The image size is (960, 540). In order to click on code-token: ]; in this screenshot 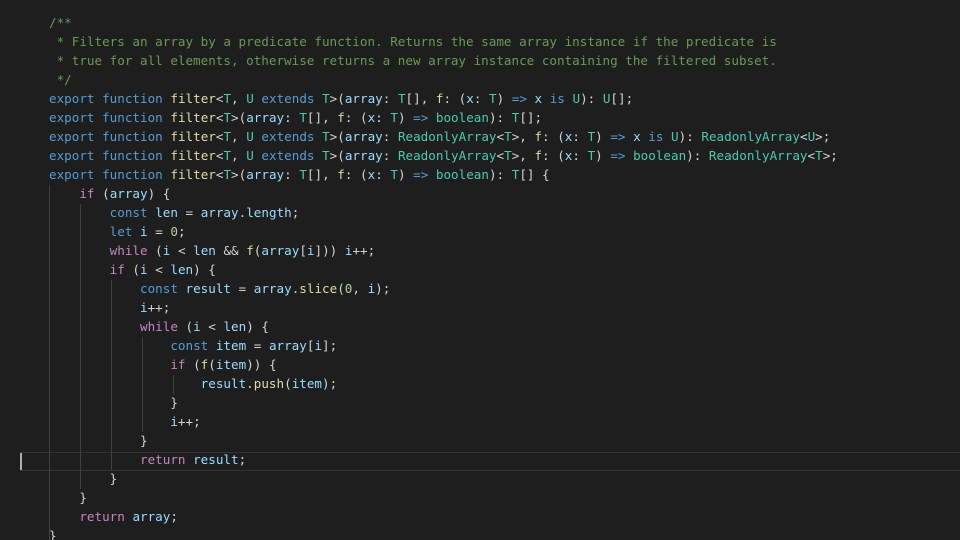, I will do `click(330, 345)`.